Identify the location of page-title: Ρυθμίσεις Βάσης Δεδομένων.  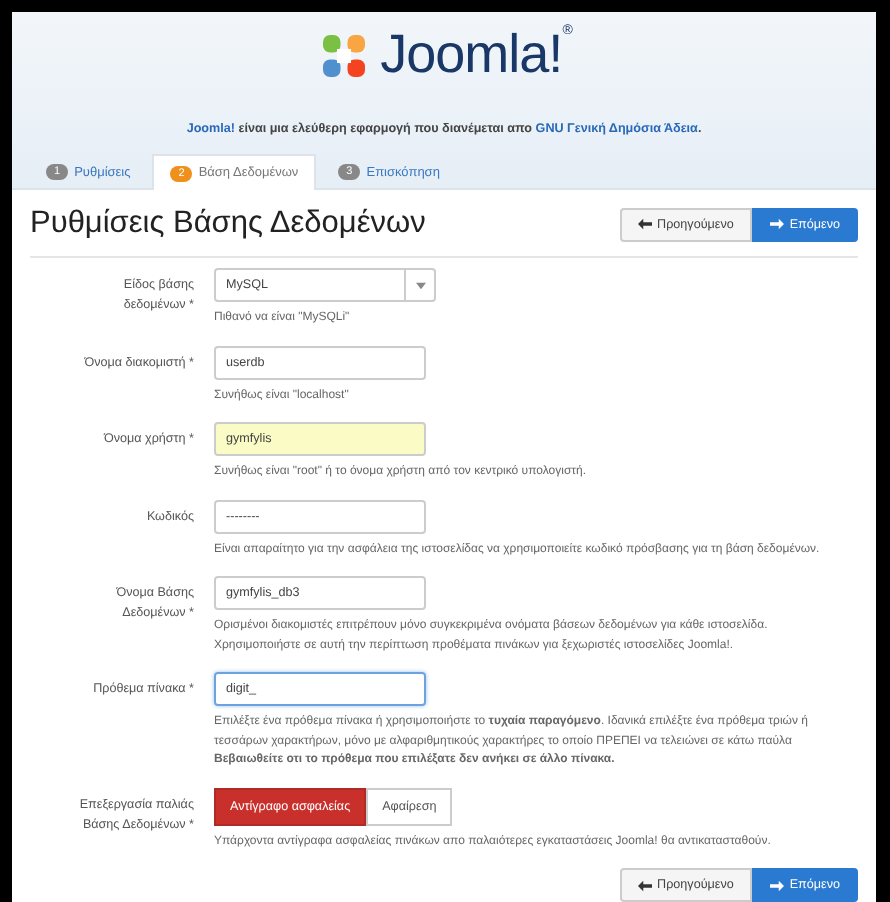
(228, 224).